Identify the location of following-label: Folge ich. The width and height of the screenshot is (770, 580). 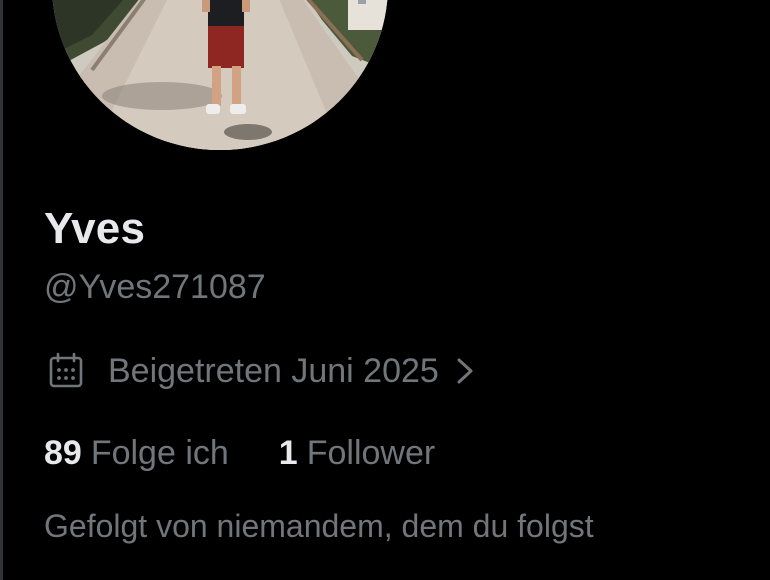
(159, 453).